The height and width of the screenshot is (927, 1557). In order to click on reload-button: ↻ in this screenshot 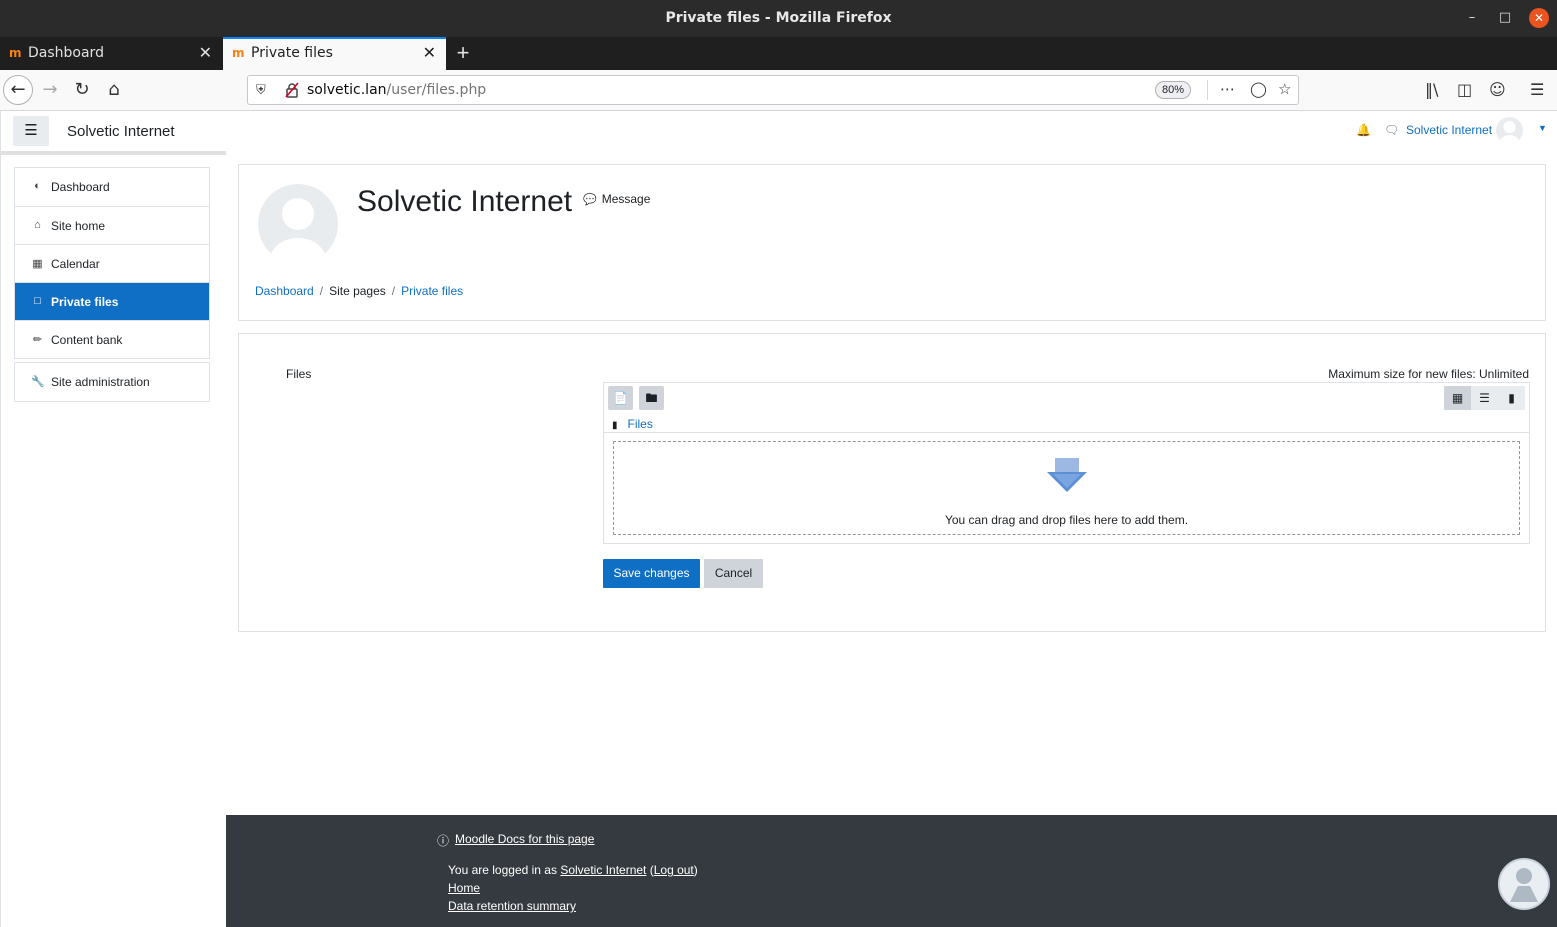, I will do `click(82, 90)`.